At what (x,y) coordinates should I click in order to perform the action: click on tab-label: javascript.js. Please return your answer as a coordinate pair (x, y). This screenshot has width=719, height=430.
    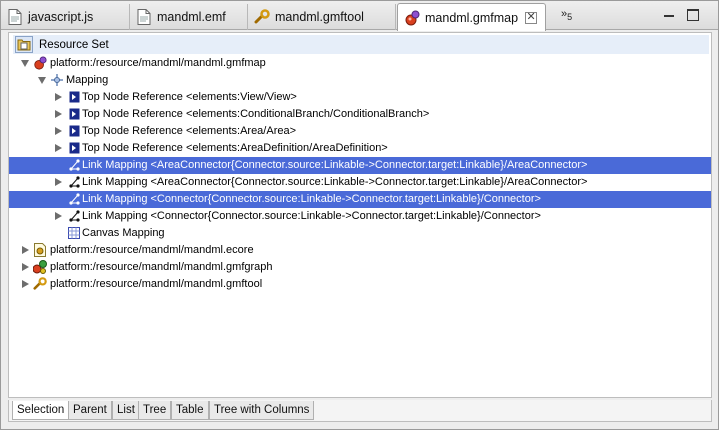
    Looking at the image, I should click on (61, 17).